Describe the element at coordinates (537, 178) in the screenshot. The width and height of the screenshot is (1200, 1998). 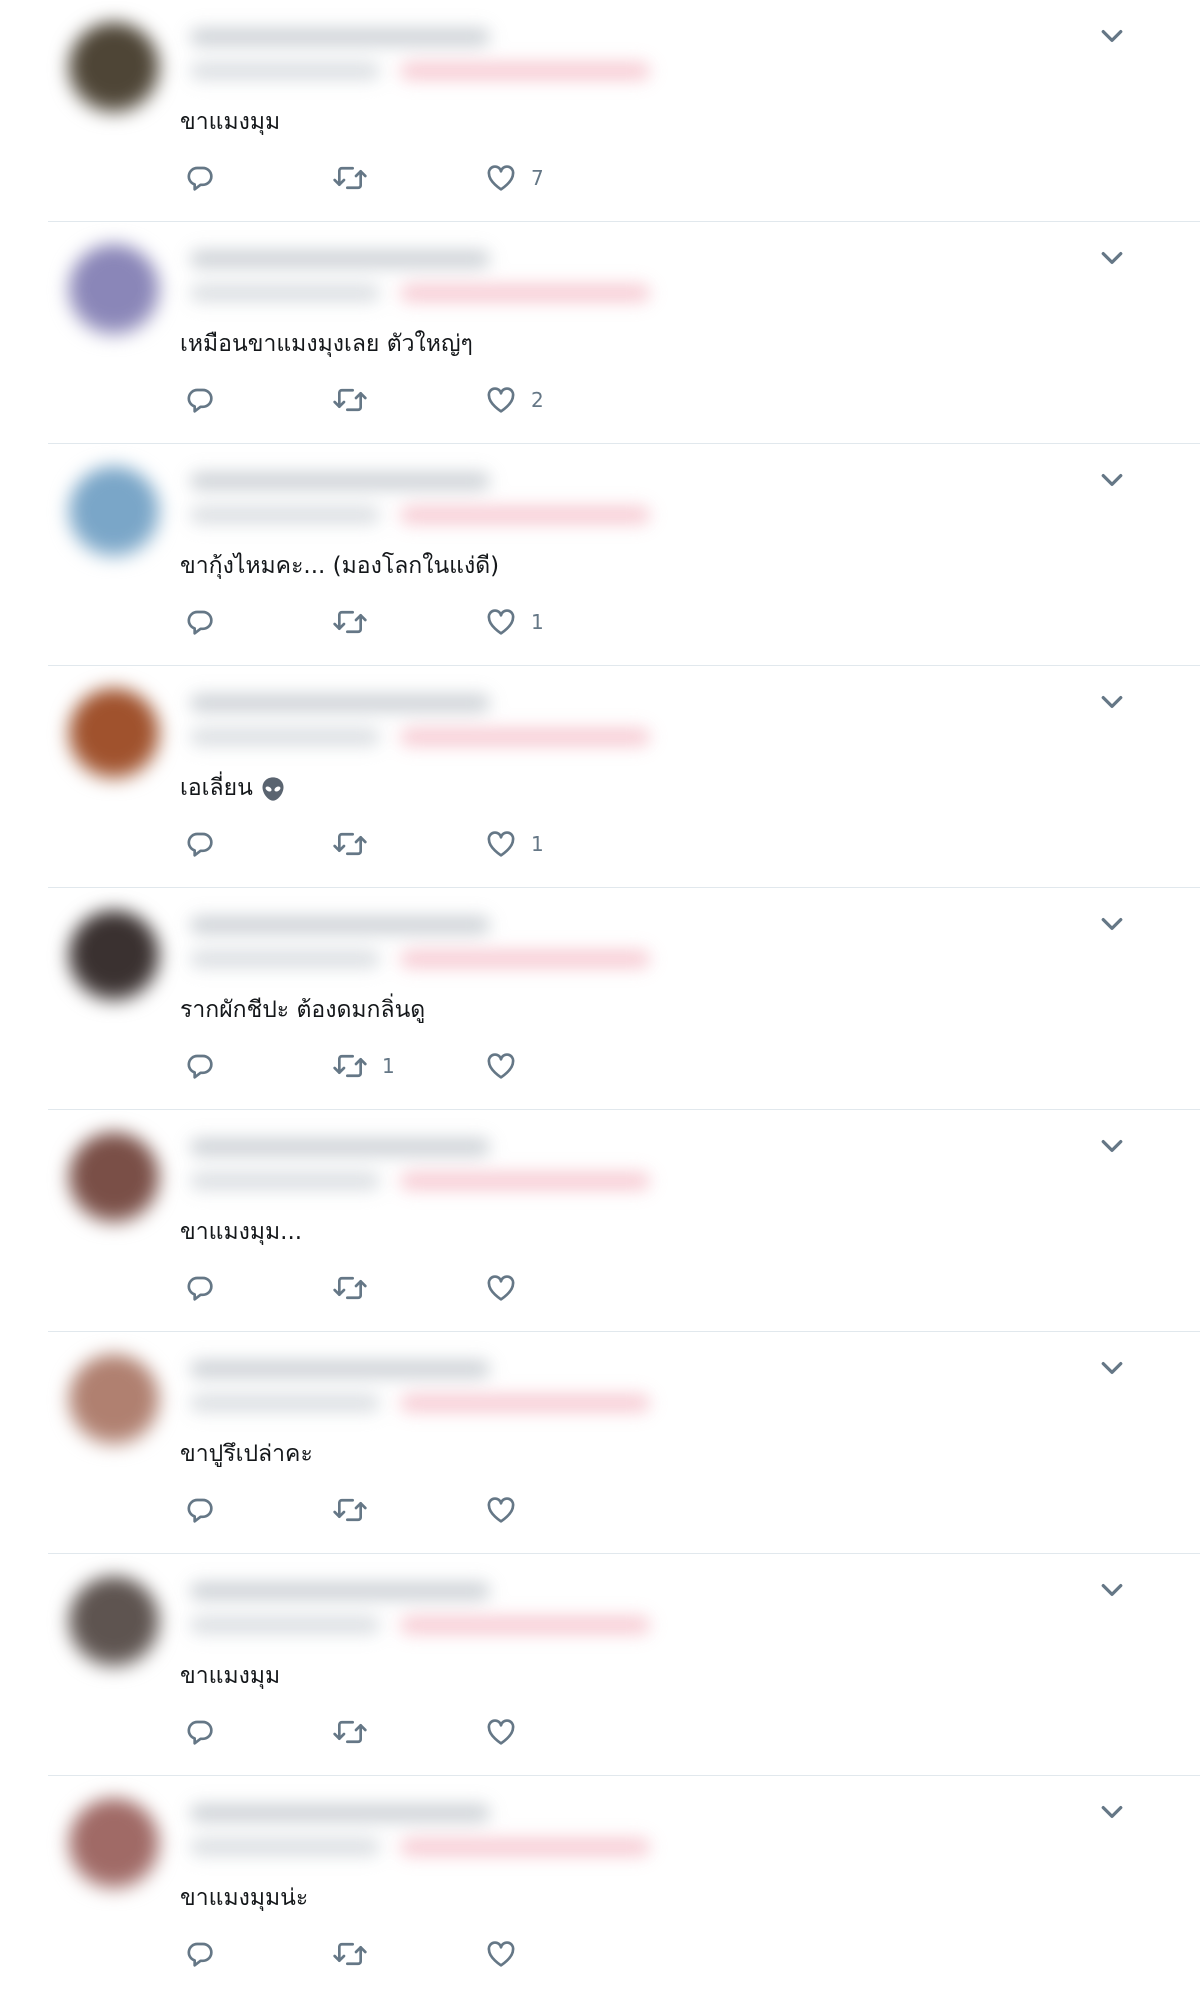
I see `like-count: 7` at that location.